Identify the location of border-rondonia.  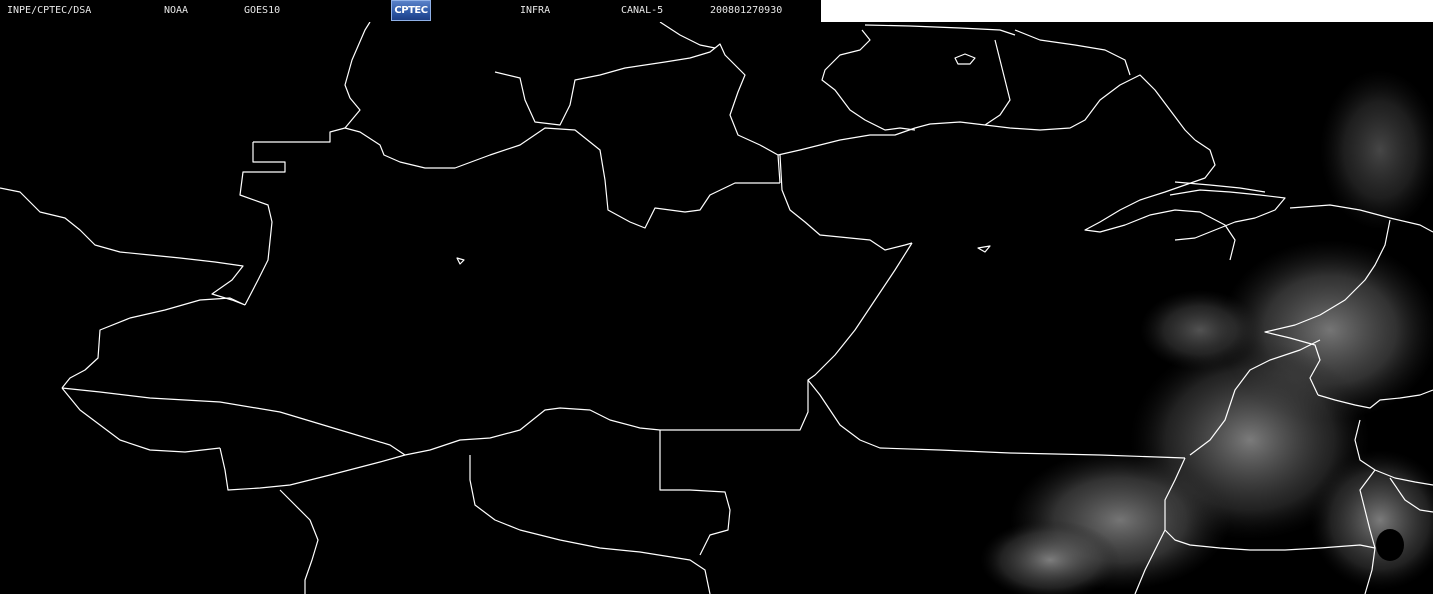
(590, 524).